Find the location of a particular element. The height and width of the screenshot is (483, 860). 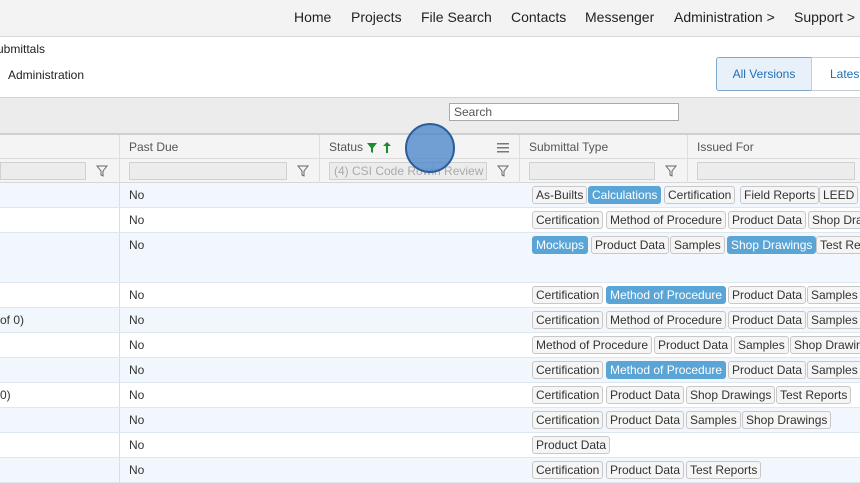

latest-button: Latest is located at coordinates (835, 74).